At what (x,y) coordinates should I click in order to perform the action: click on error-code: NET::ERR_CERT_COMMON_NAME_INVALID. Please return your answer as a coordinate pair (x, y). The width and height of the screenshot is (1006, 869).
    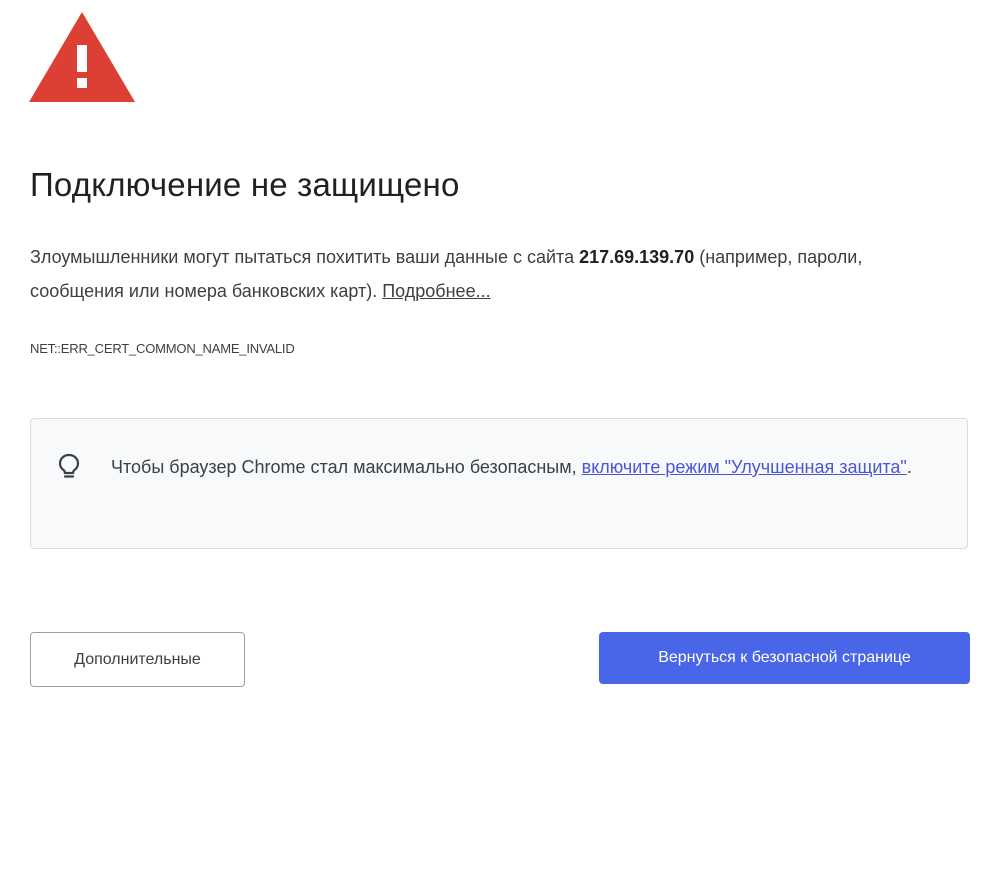
    Looking at the image, I should click on (162, 348).